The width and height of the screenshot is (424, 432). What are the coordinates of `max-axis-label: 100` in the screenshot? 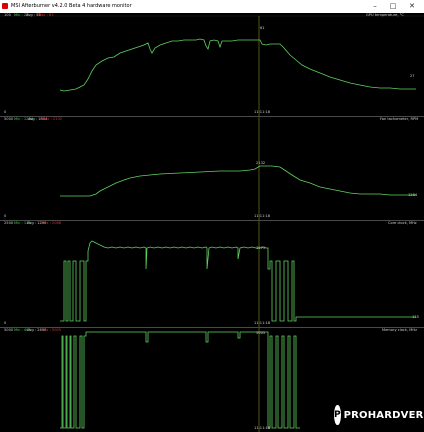 It's located at (7, 15).